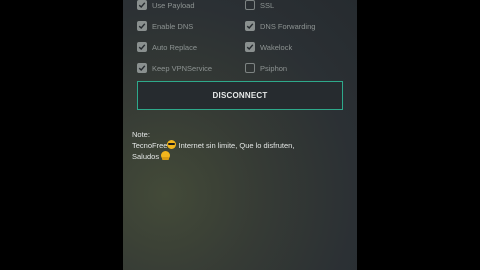 The height and width of the screenshot is (270, 480). I want to click on psiphon-checkbox, so click(250, 68).